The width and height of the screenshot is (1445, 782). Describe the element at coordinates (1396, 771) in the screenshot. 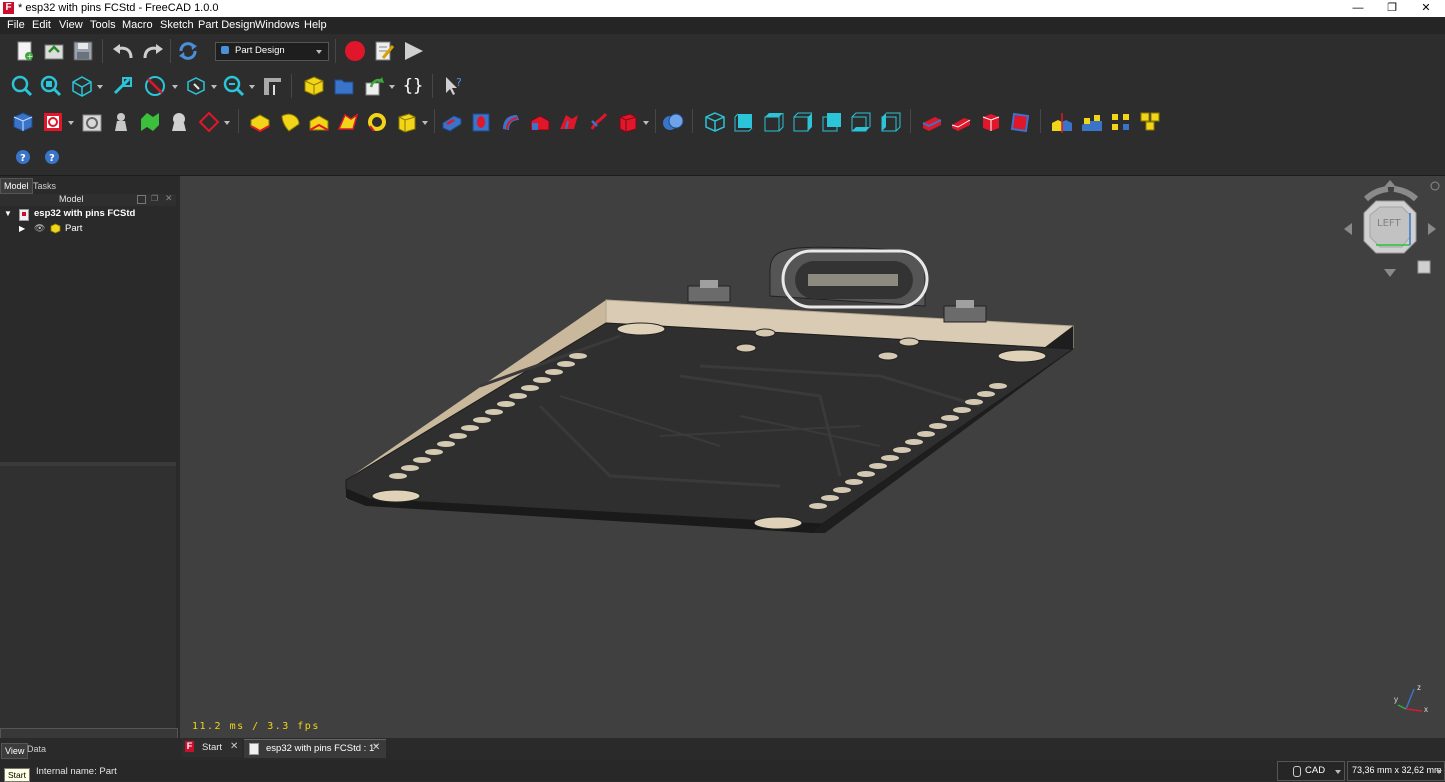

I see `dimension-indicator: 73,36 mm x 32,62 mm` at that location.